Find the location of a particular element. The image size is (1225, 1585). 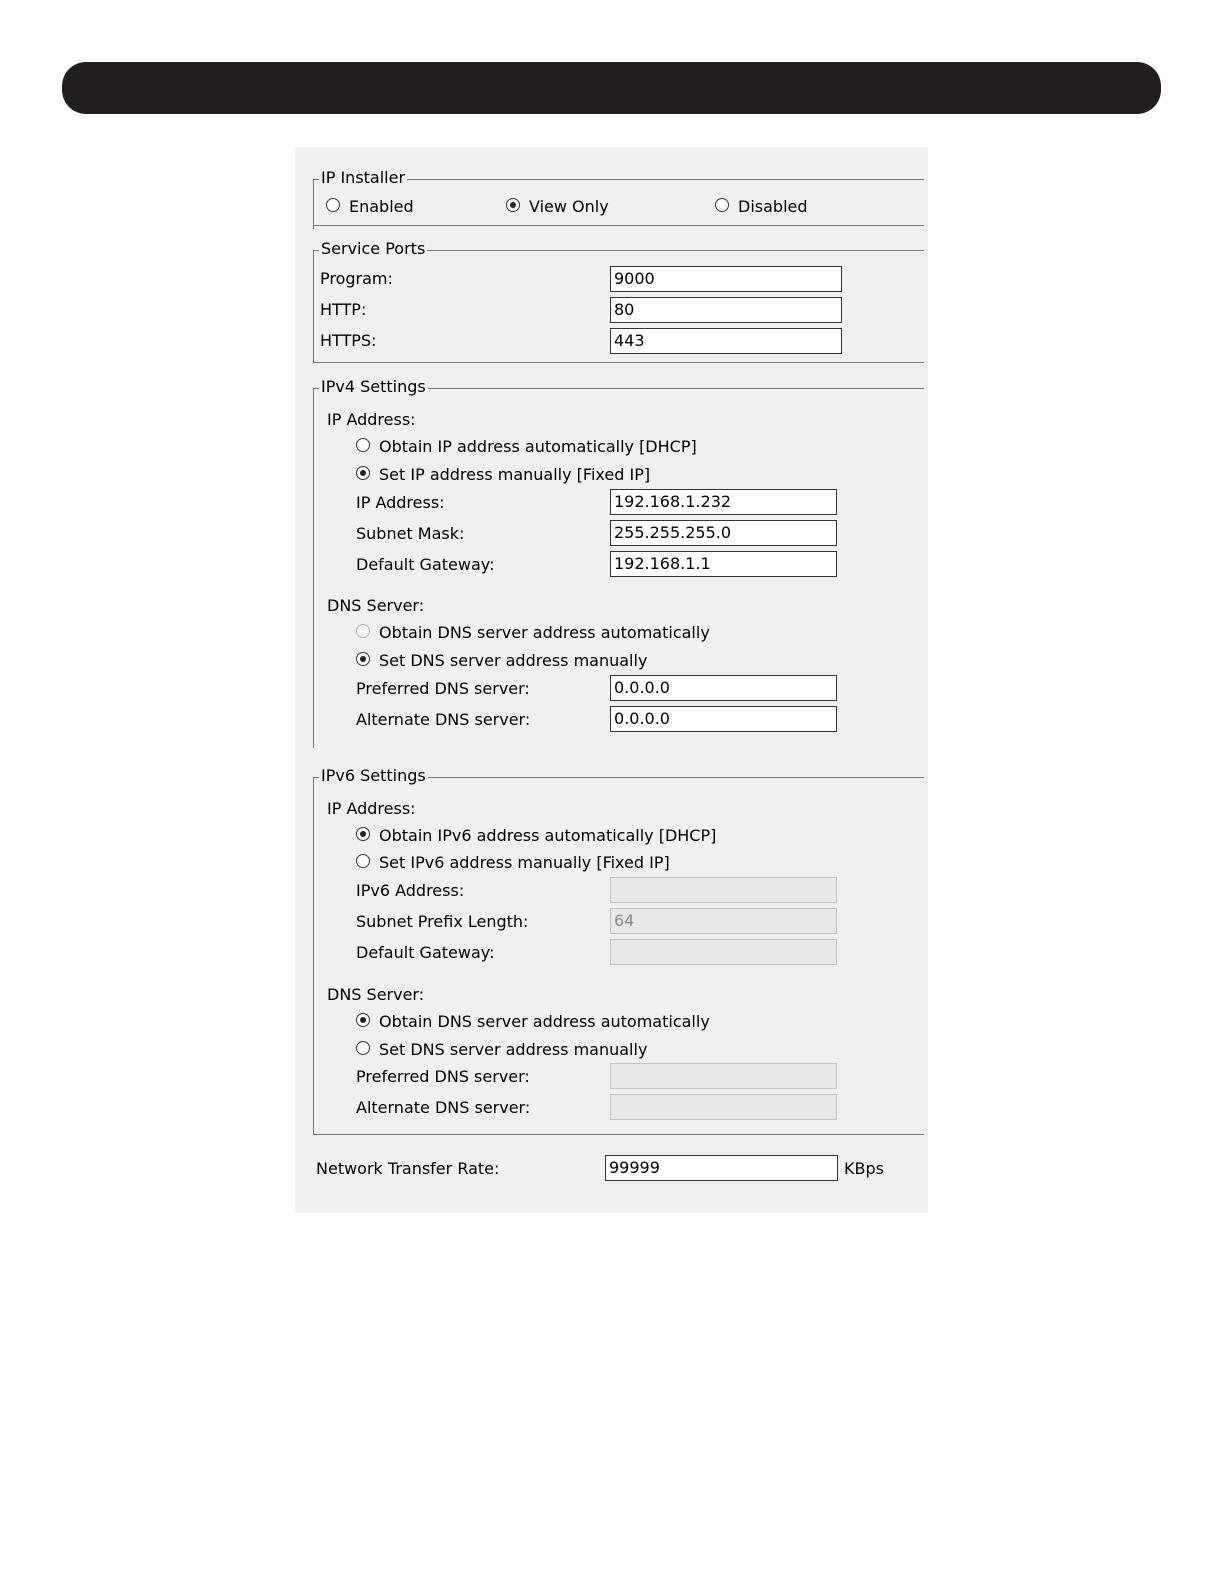

ipv6-fixed-ip-radio is located at coordinates (363, 861).